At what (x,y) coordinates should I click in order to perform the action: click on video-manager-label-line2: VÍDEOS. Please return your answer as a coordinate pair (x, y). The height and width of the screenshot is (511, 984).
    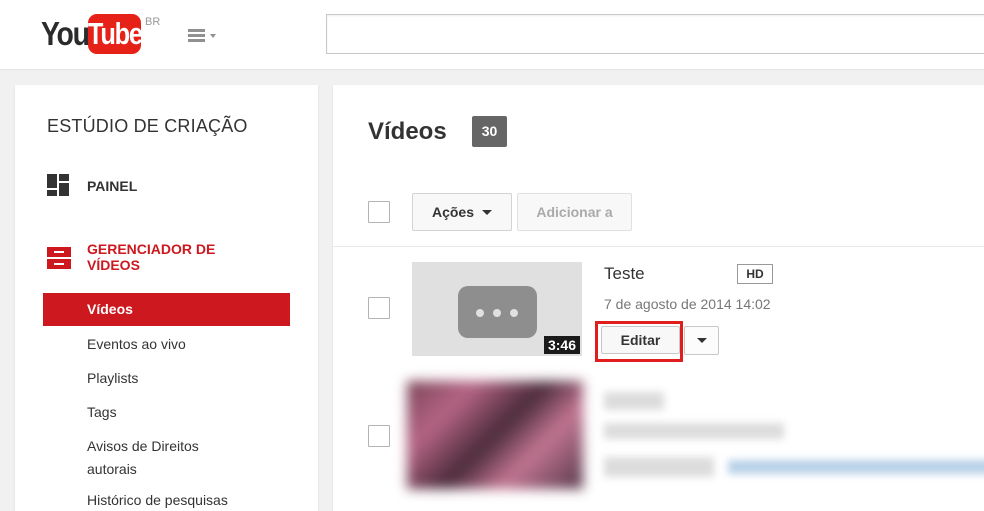
    Looking at the image, I should click on (113, 265).